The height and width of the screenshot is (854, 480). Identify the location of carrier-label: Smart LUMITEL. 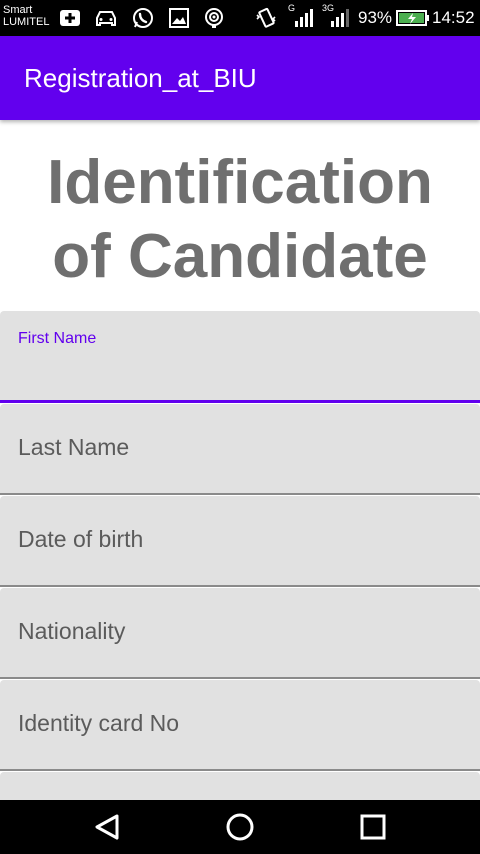
(26, 16).